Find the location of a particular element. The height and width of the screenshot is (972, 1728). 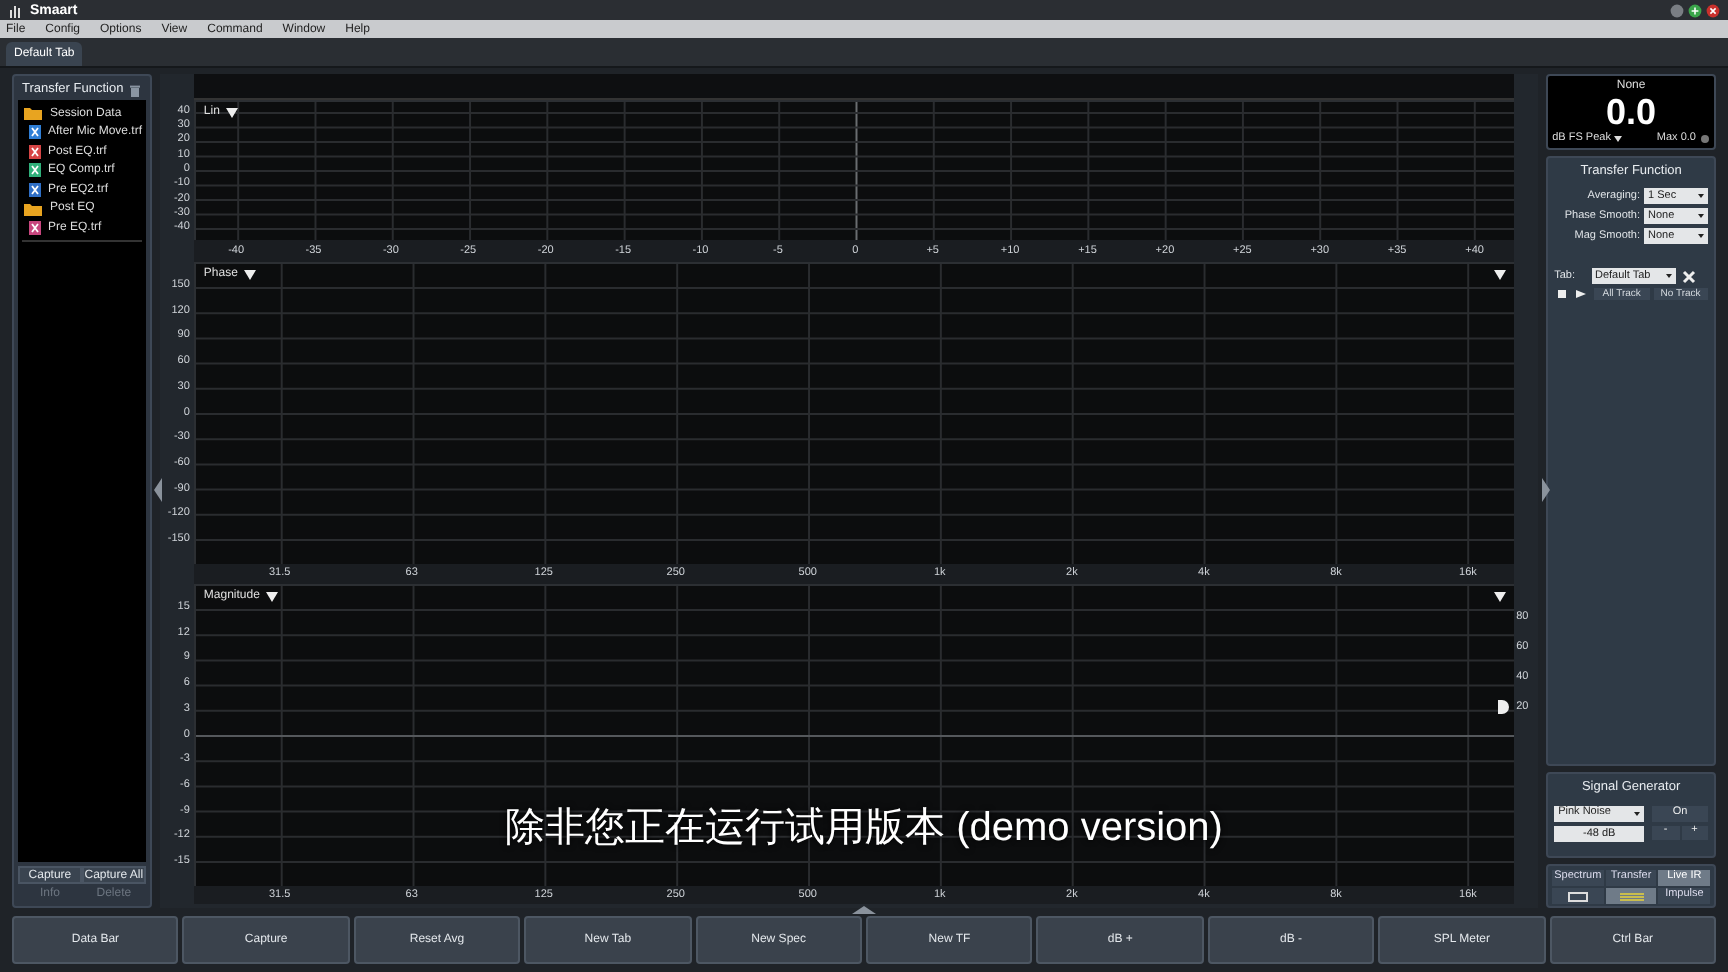

lines-icon is located at coordinates (1631, 896).